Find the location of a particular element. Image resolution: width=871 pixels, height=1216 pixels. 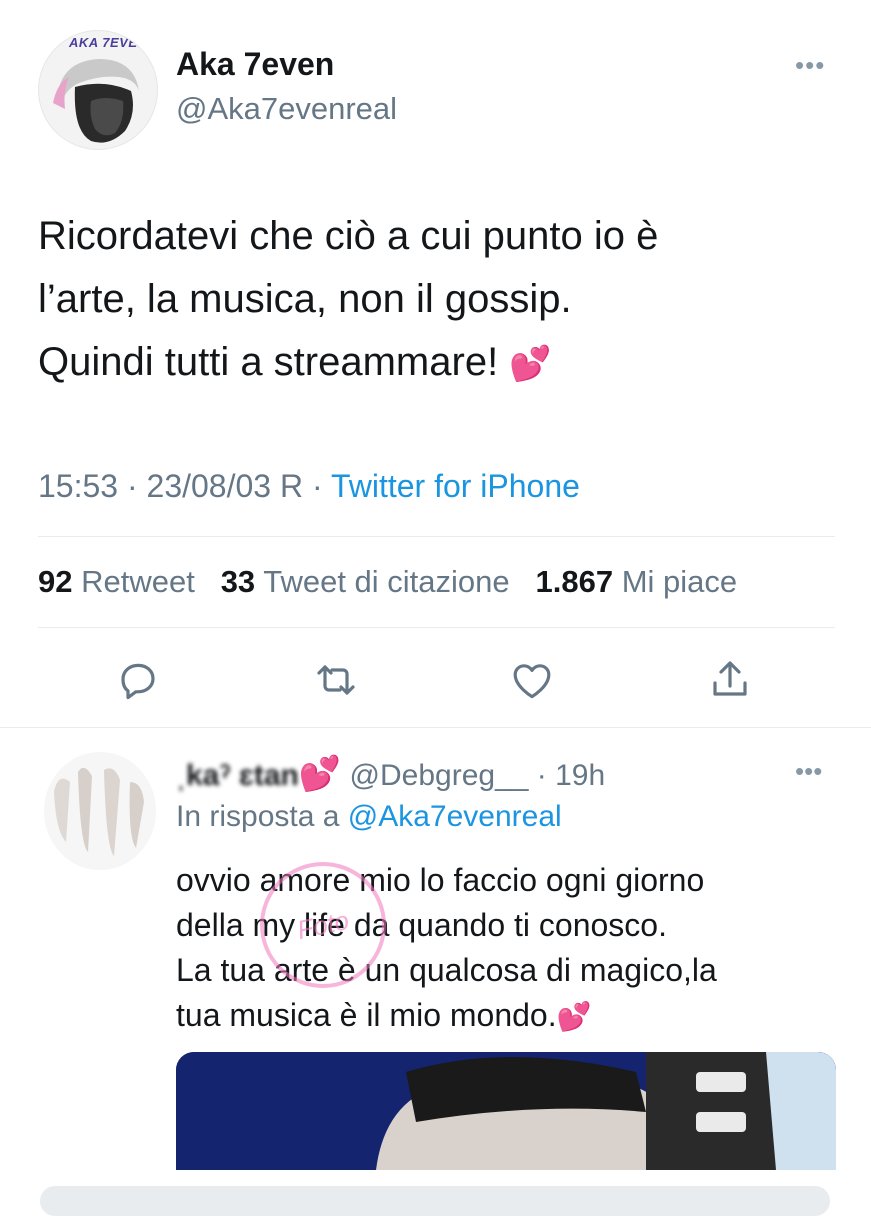

author-handle: @Aka7evenreal is located at coordinates (286, 109).